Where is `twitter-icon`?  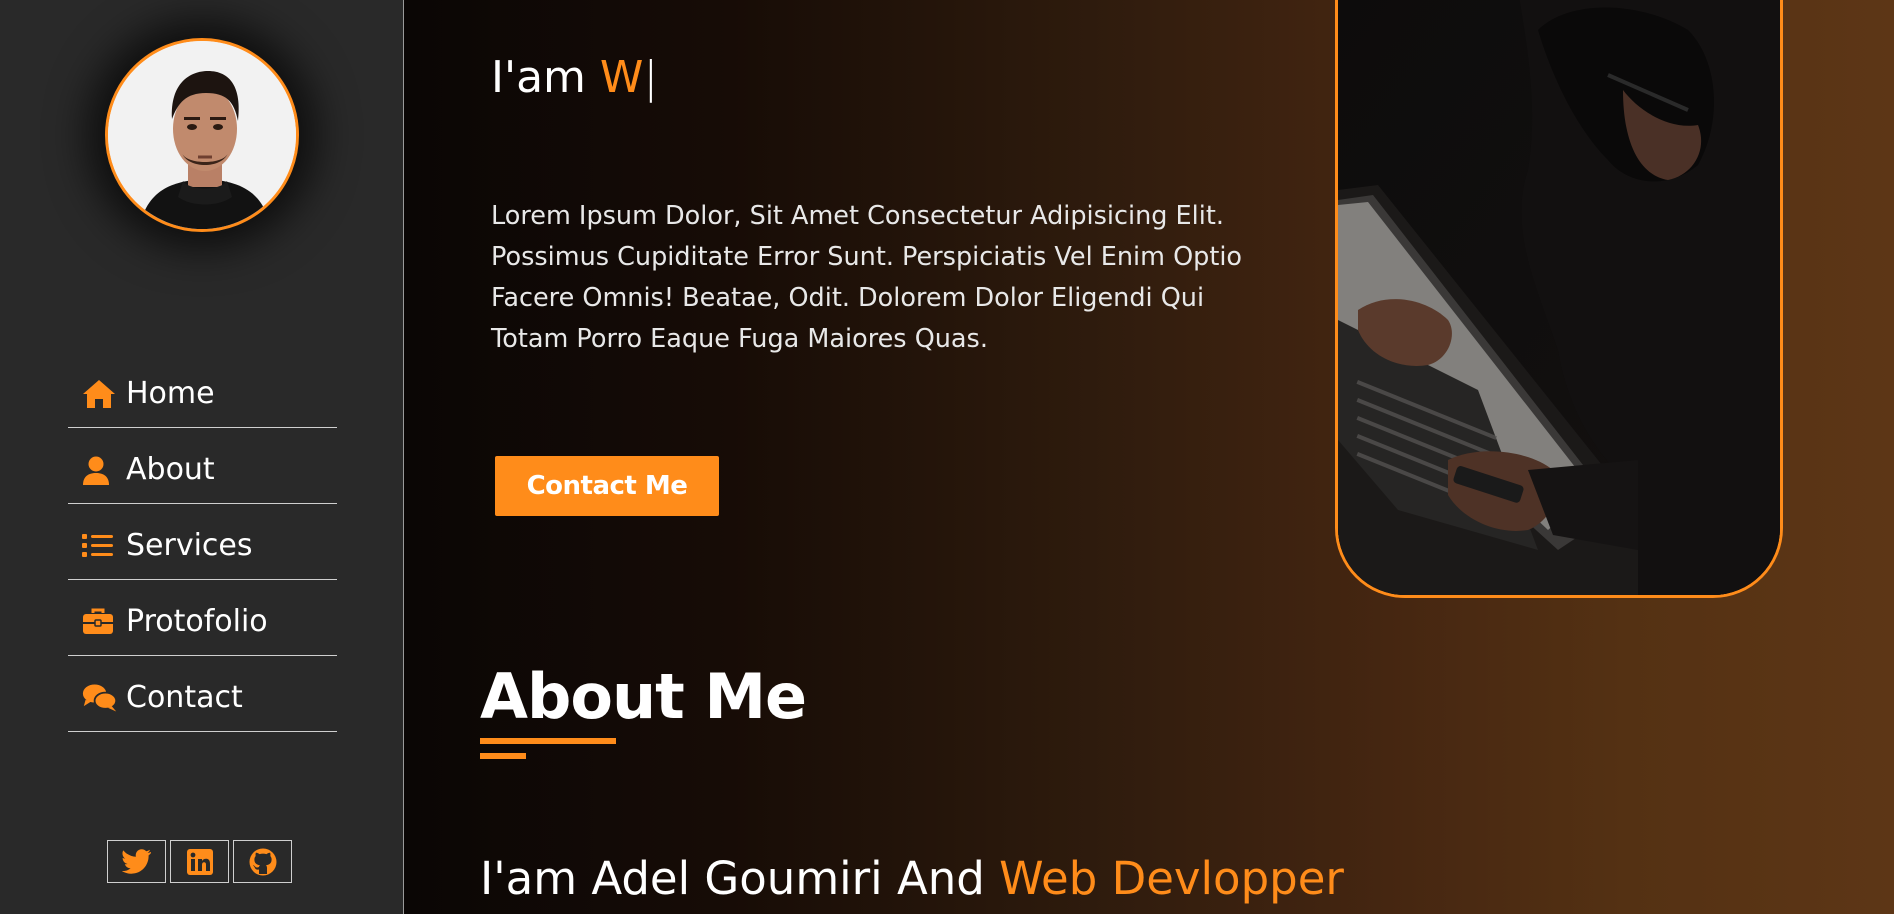 twitter-icon is located at coordinates (136, 861).